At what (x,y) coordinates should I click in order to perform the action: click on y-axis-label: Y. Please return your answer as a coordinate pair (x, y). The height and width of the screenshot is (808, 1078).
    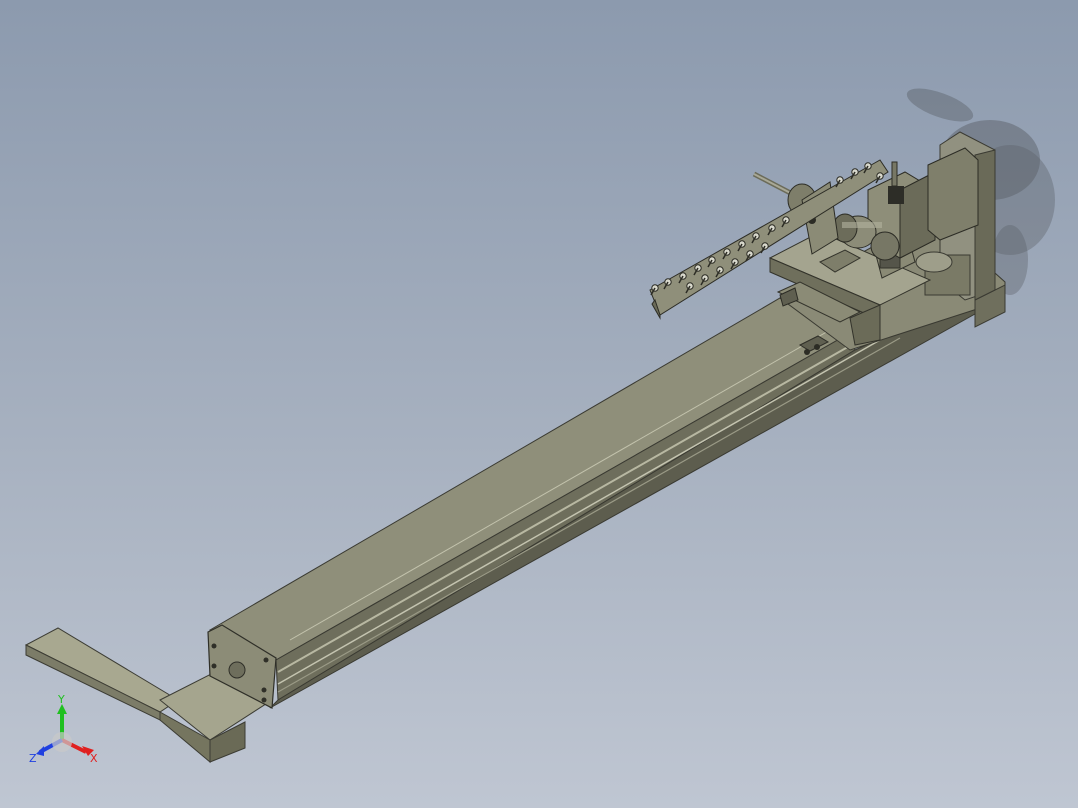
    Looking at the image, I should click on (61, 700).